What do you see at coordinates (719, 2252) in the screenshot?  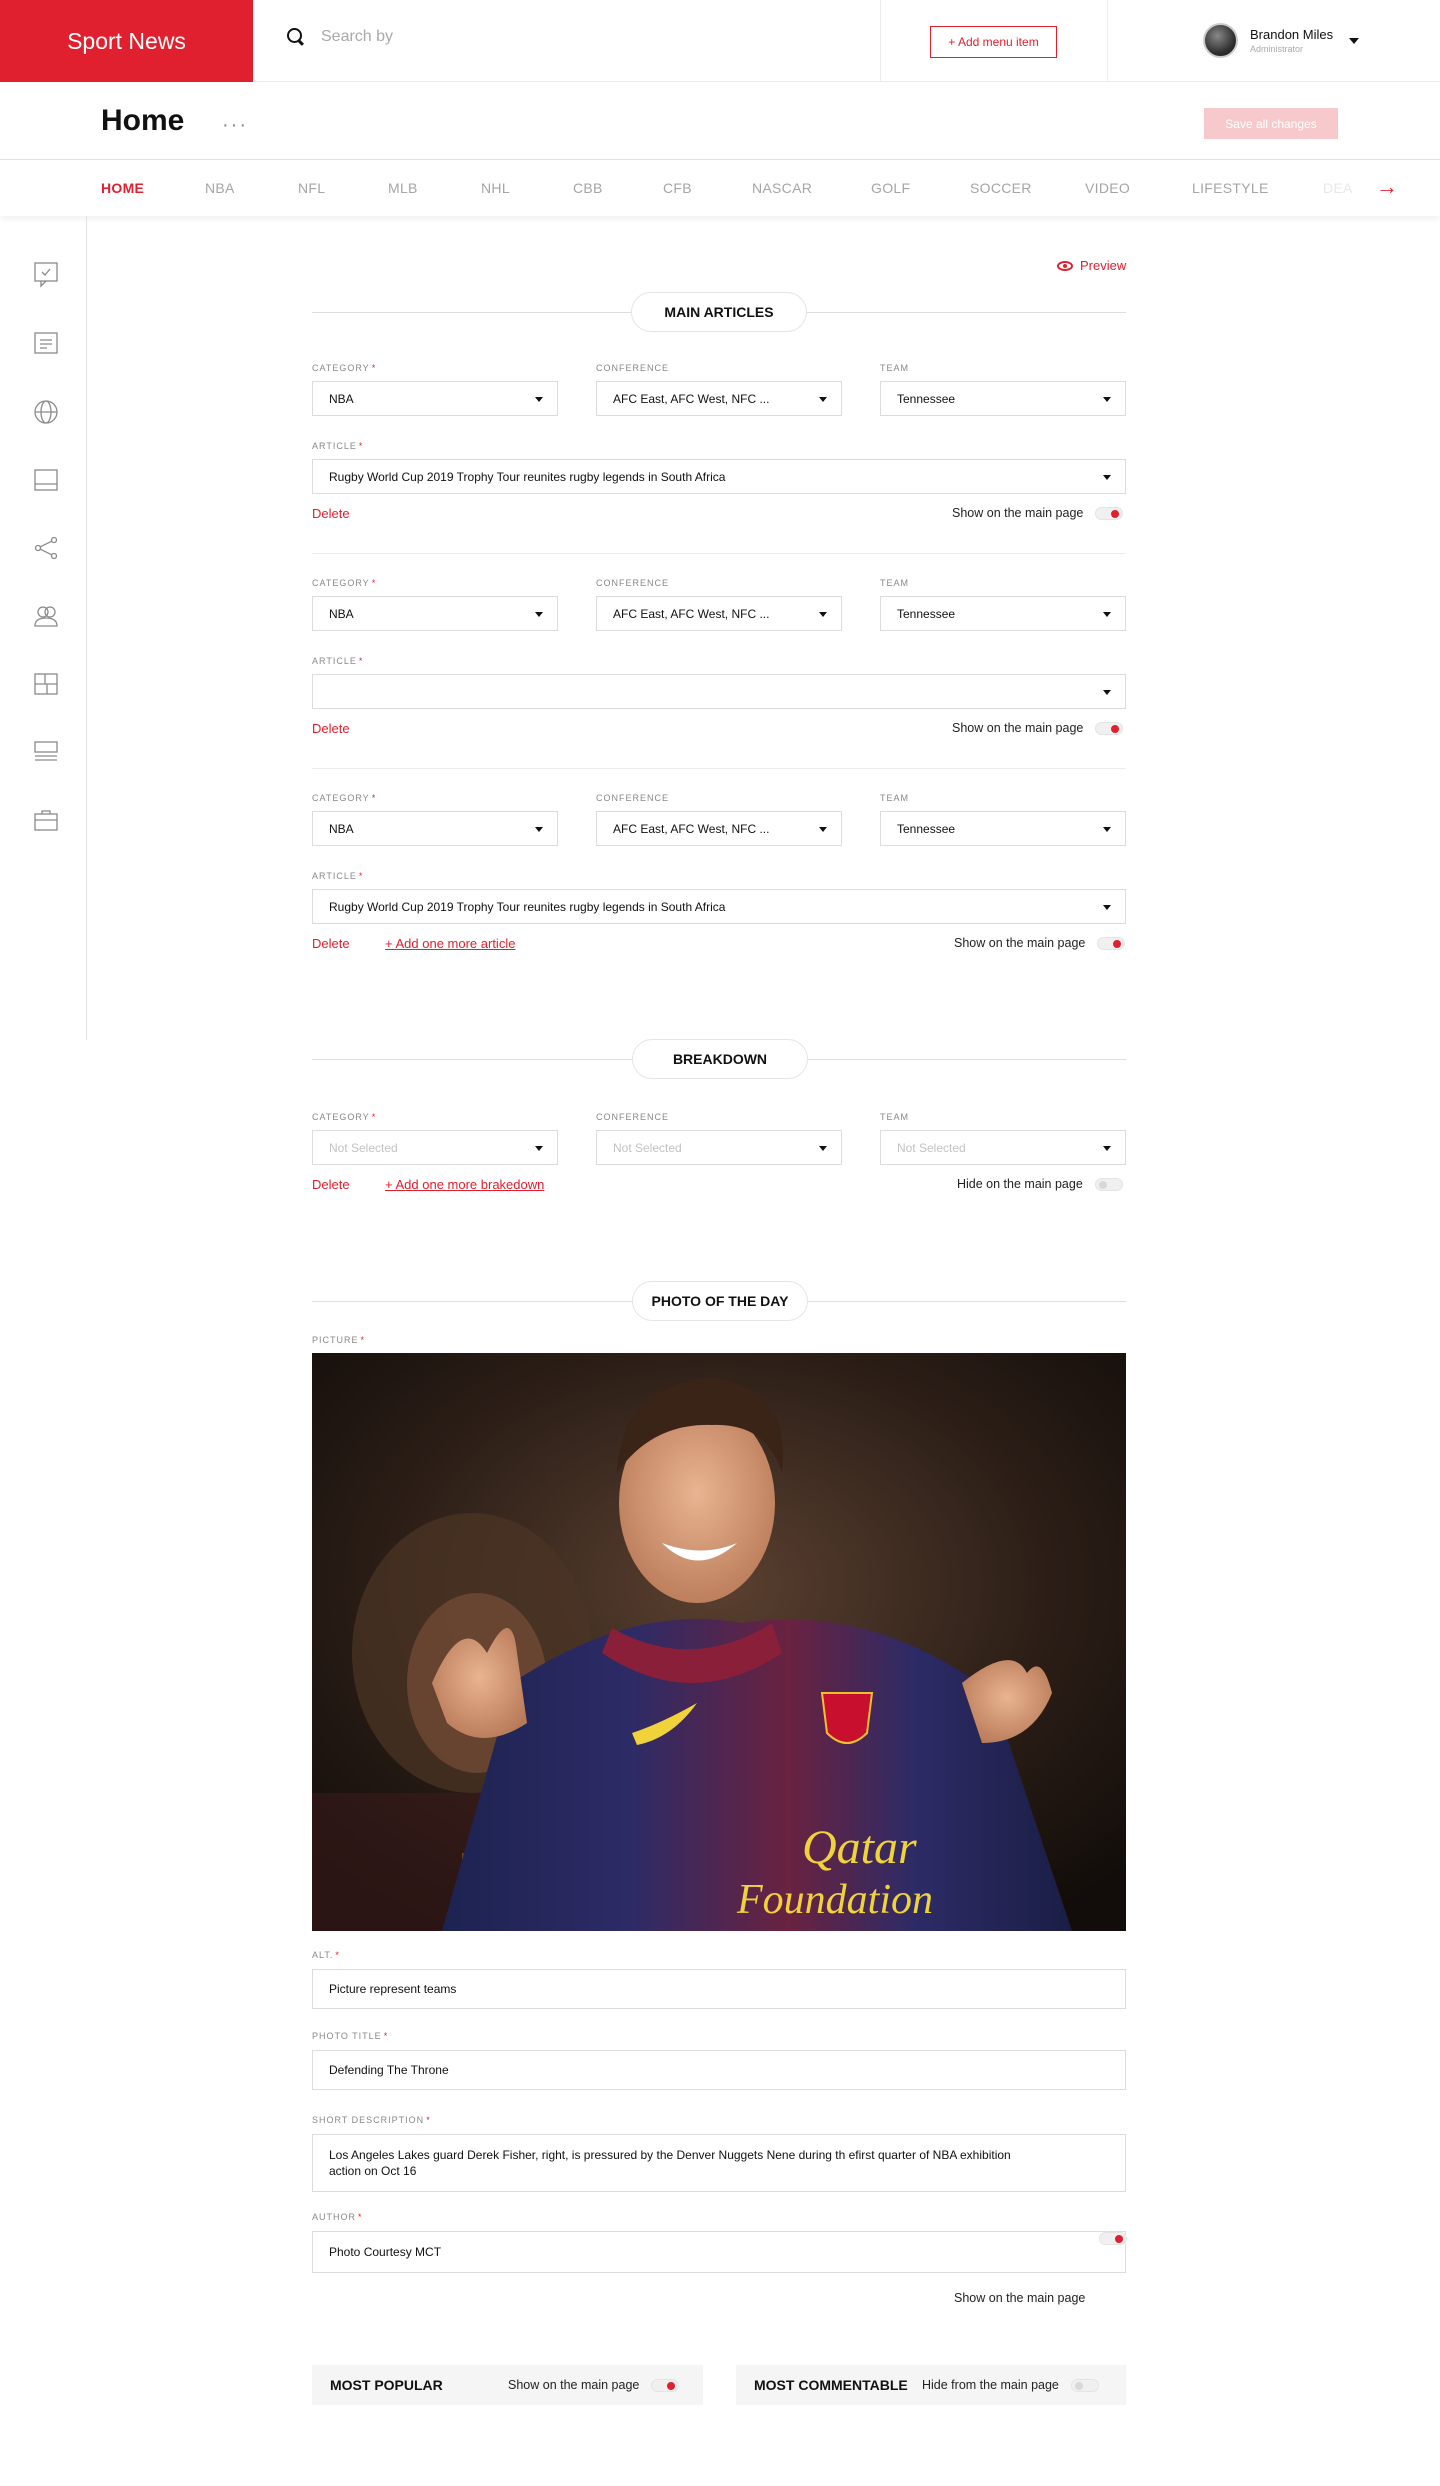 I see `author-input: Photo Courtesy MCT` at bounding box center [719, 2252].